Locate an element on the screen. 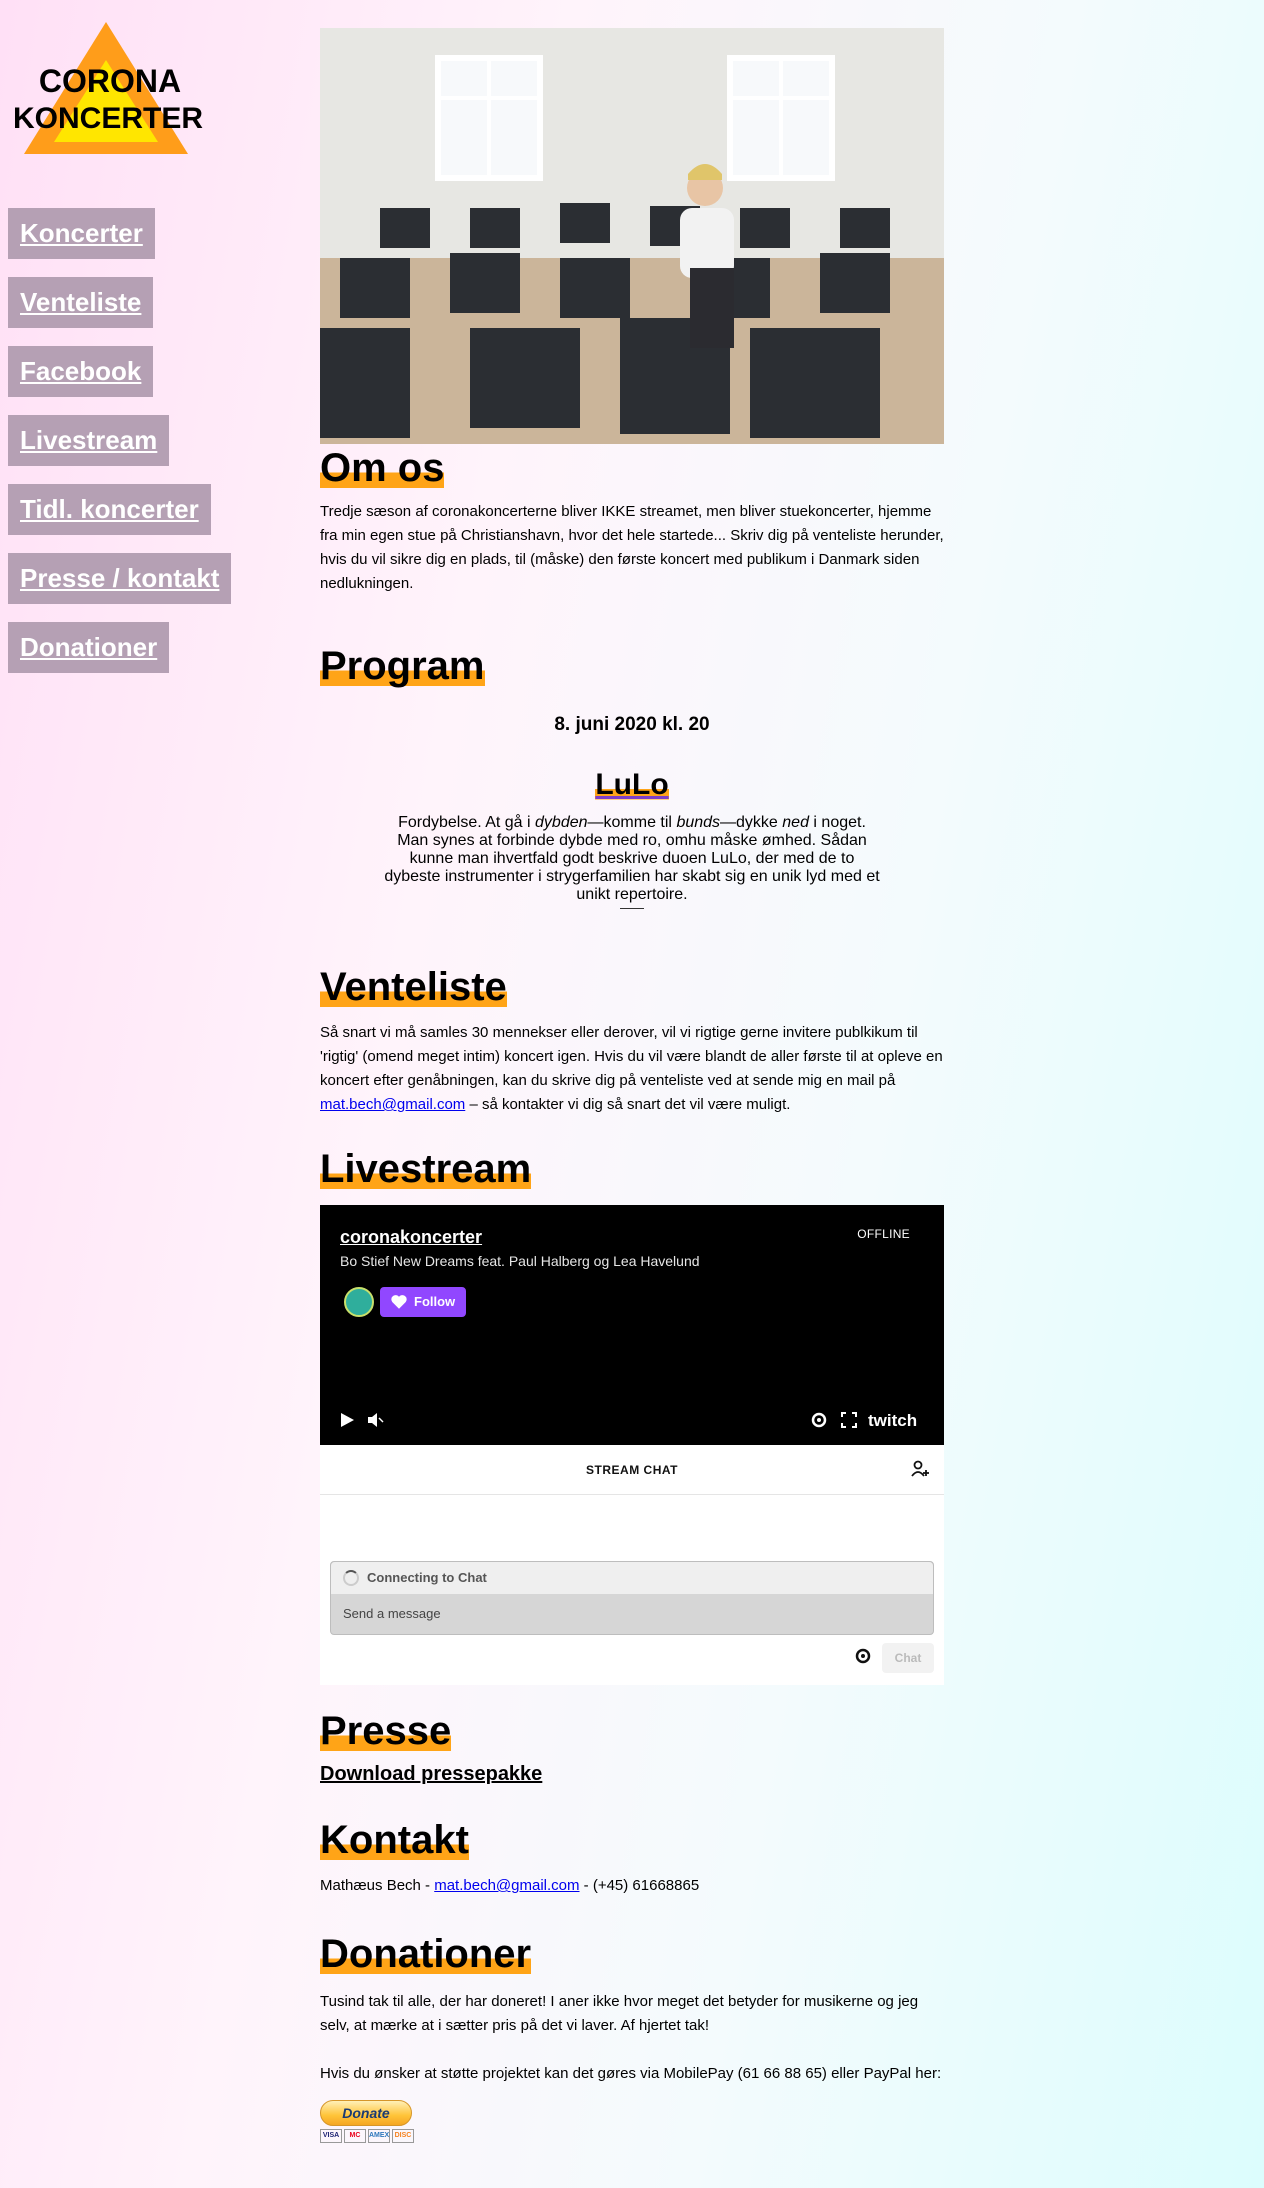 This screenshot has height=2188, width=1264. mute-icon is located at coordinates (375, 1420).